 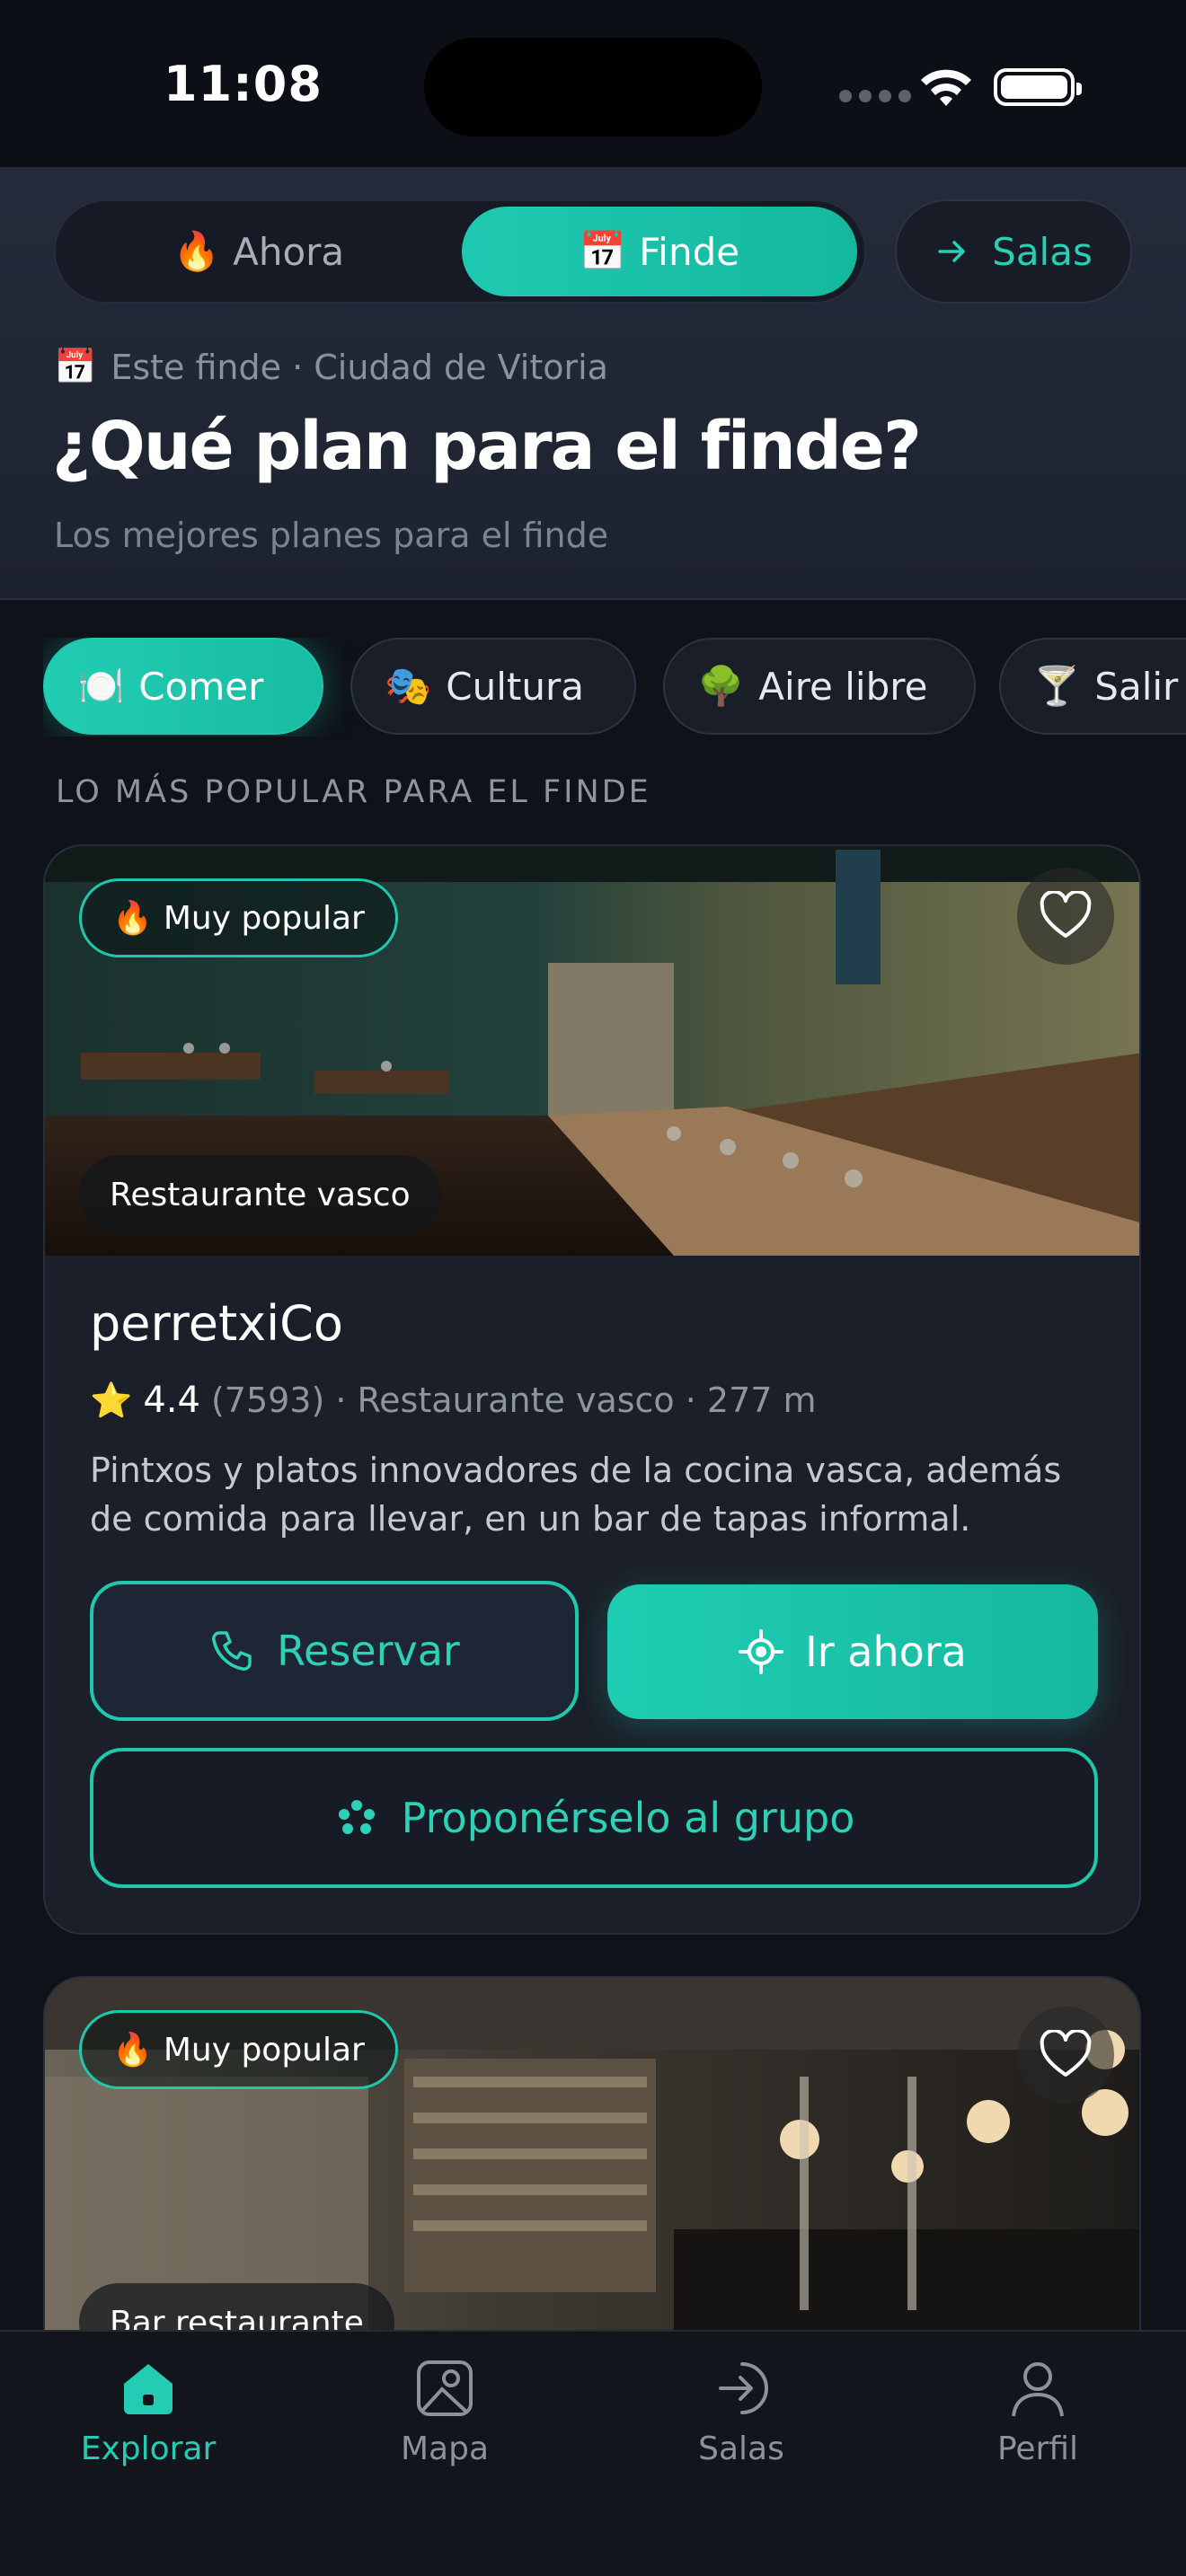 I want to click on chip-comer: 🍽️ Comer, so click(x=183, y=686).